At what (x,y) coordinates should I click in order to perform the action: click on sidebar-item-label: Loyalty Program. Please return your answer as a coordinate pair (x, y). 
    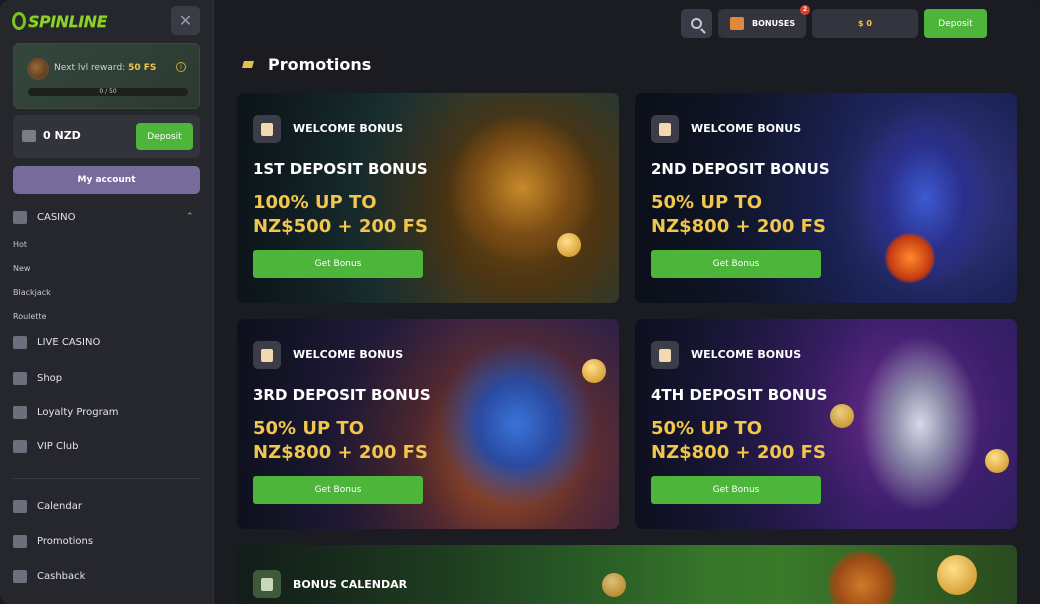
    Looking at the image, I should click on (78, 412).